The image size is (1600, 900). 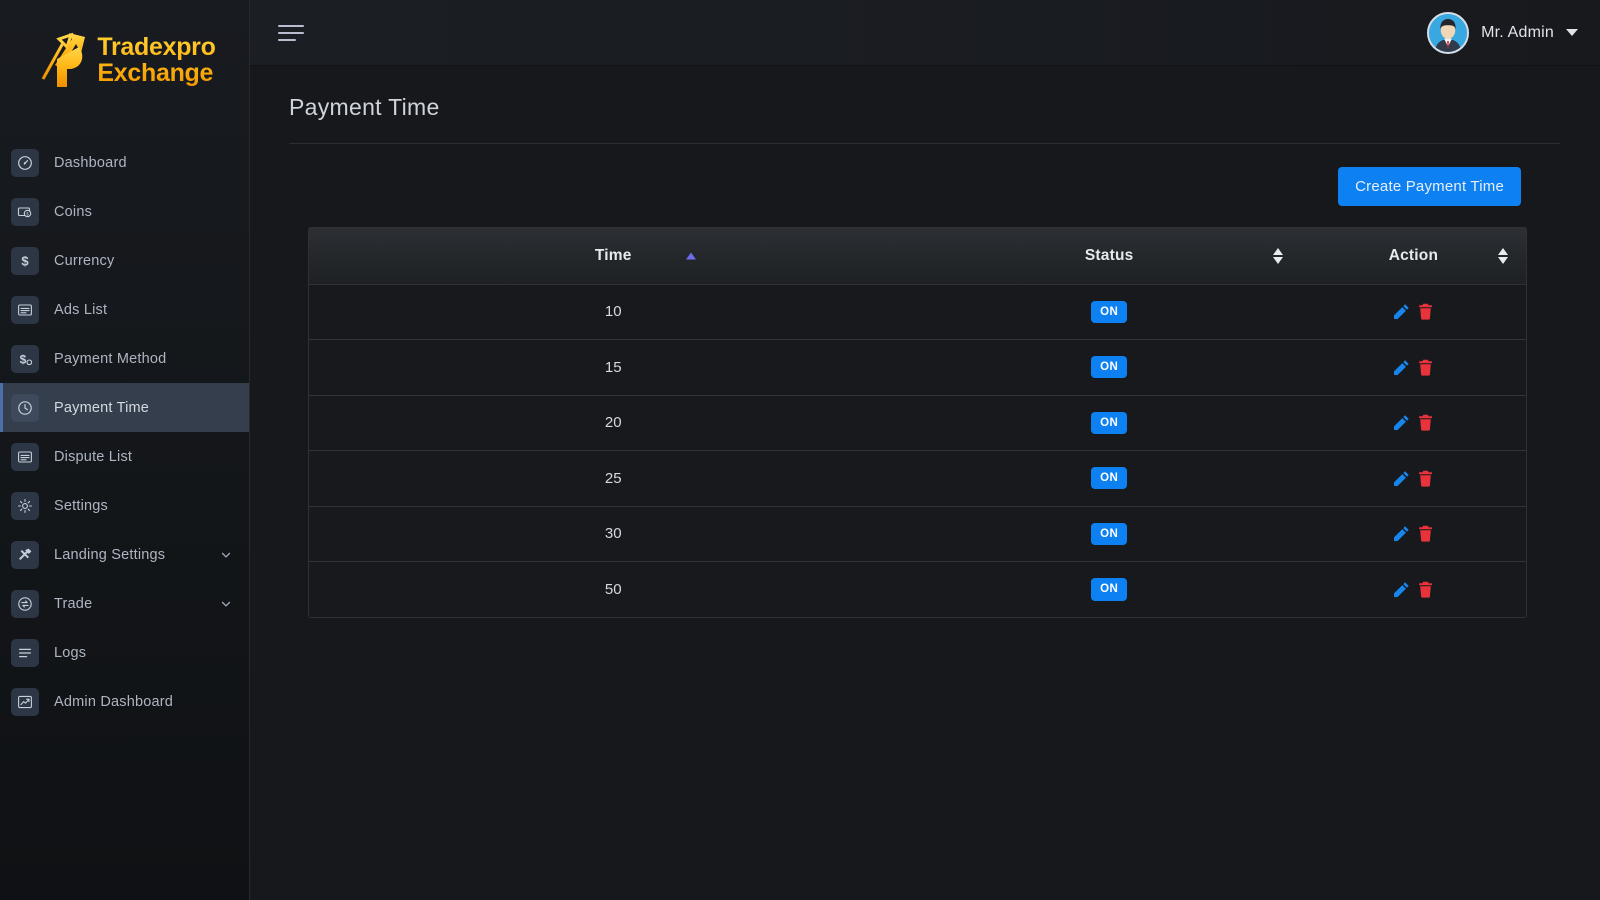 I want to click on caret-down-icon, so click(x=1572, y=32).